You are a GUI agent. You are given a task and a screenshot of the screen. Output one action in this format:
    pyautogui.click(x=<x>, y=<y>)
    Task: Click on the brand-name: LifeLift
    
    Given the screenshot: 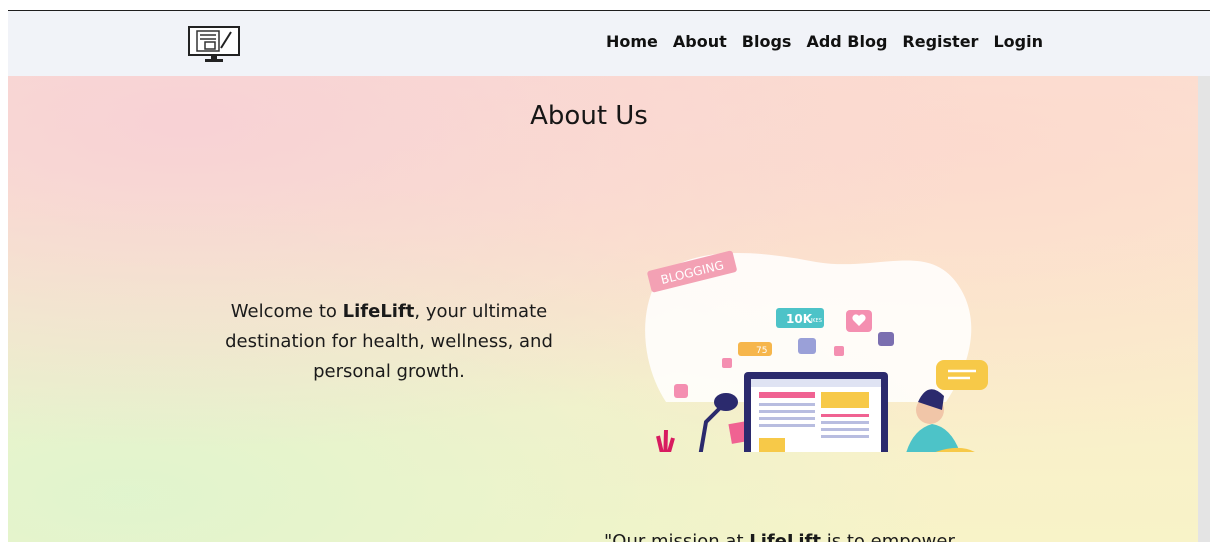 What is the action you would take?
    pyautogui.click(x=378, y=311)
    